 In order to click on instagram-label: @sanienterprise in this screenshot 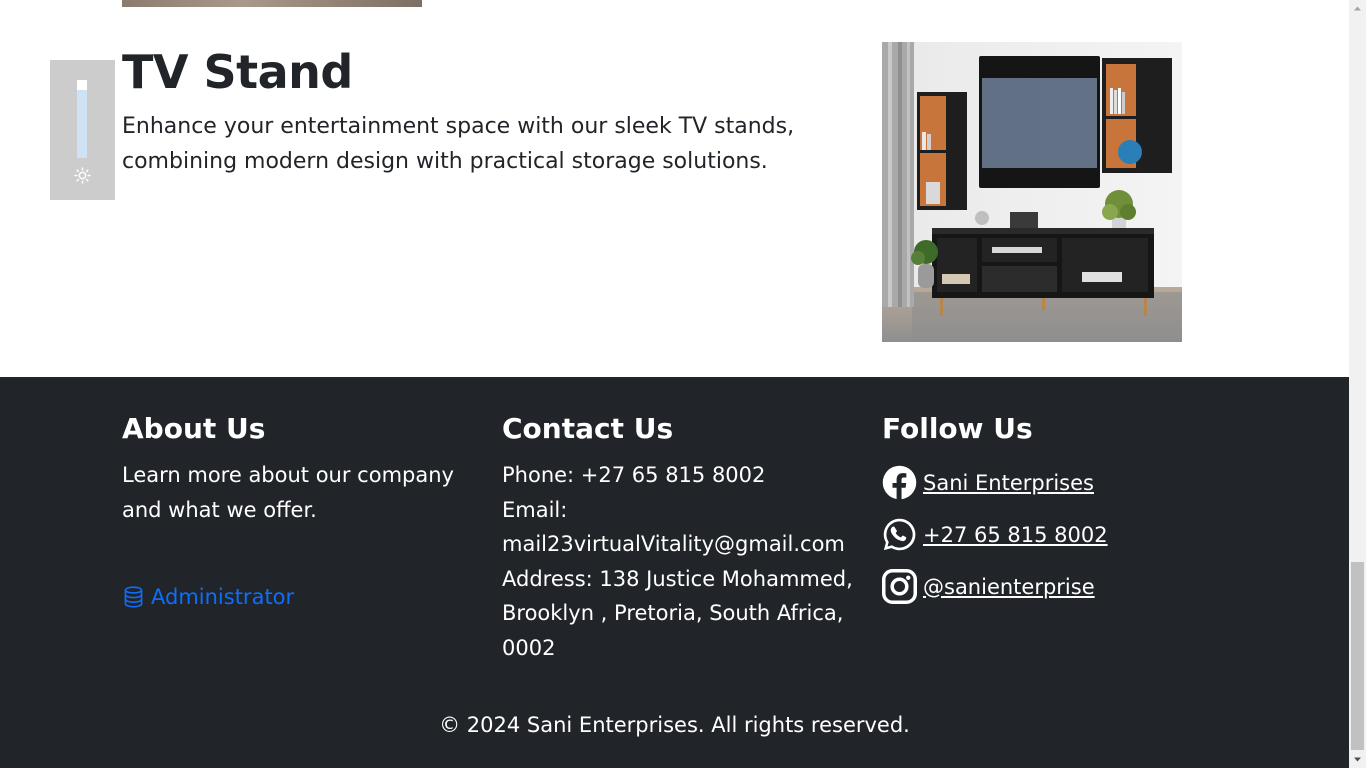, I will do `click(1009, 586)`.